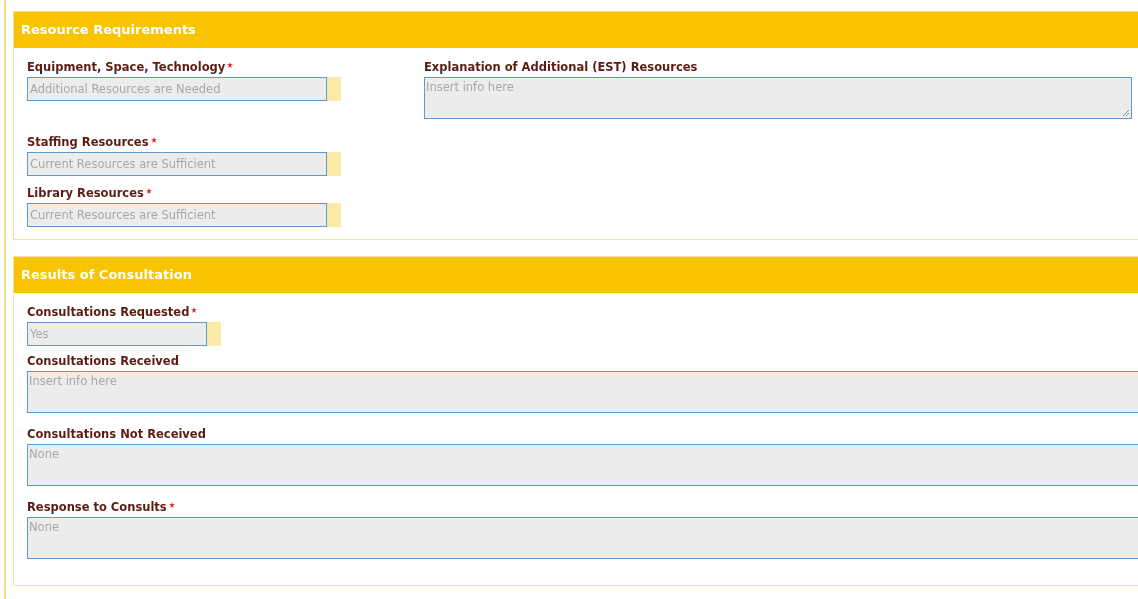  What do you see at coordinates (97, 507) in the screenshot?
I see `field-label: Response to Consults` at bounding box center [97, 507].